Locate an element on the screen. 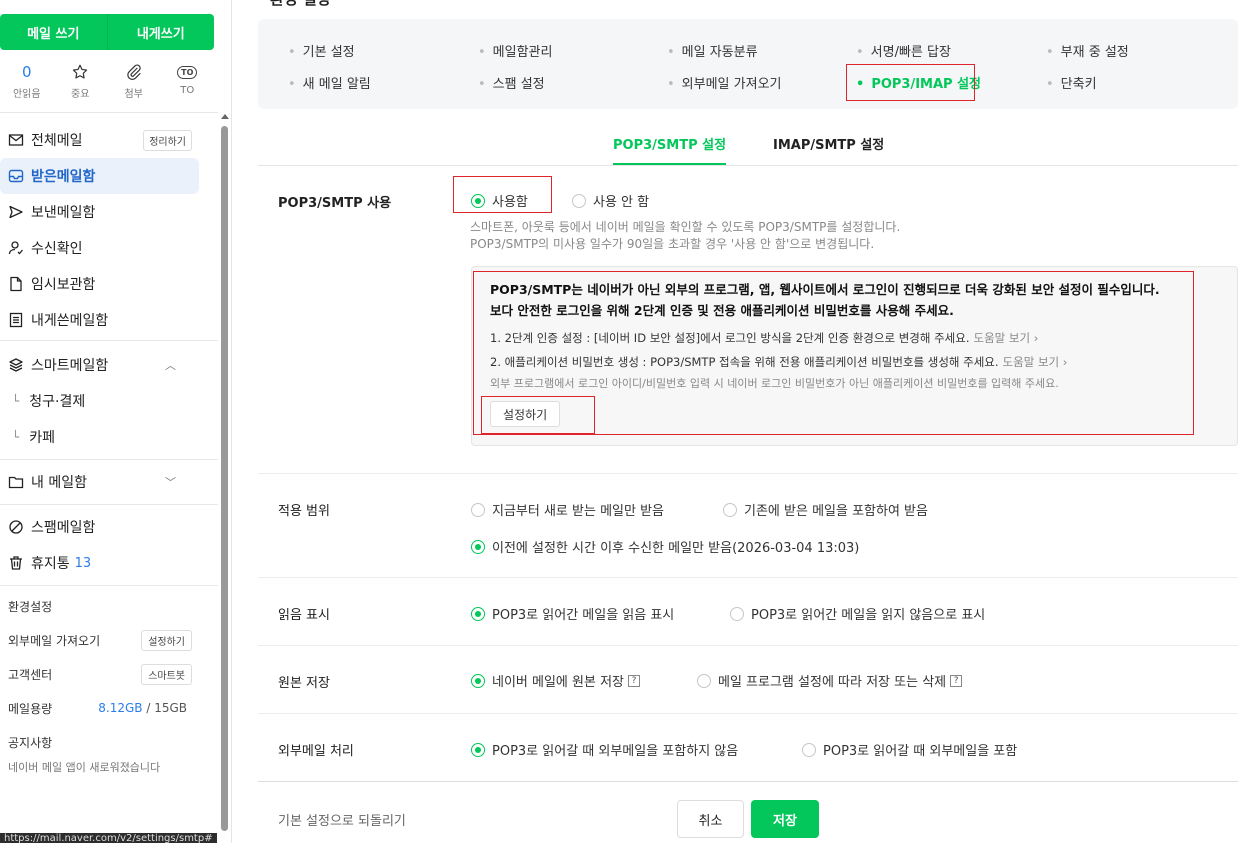 This screenshot has width=1255, height=843. page-title: 환경 설정 is located at coordinates (300, 4).